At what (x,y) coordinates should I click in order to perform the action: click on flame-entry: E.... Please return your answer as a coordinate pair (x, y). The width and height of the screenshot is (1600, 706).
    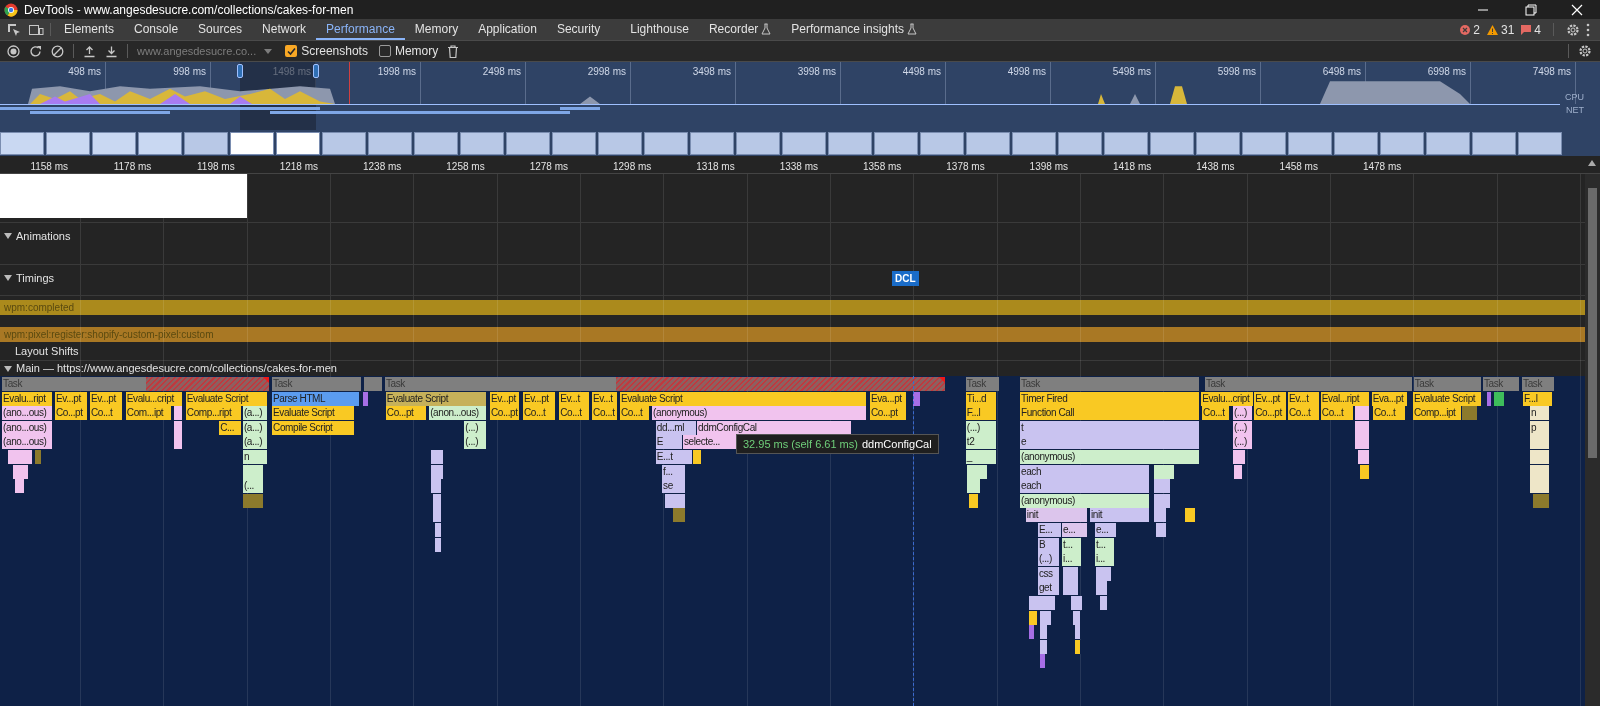
    Looking at the image, I should click on (1050, 530).